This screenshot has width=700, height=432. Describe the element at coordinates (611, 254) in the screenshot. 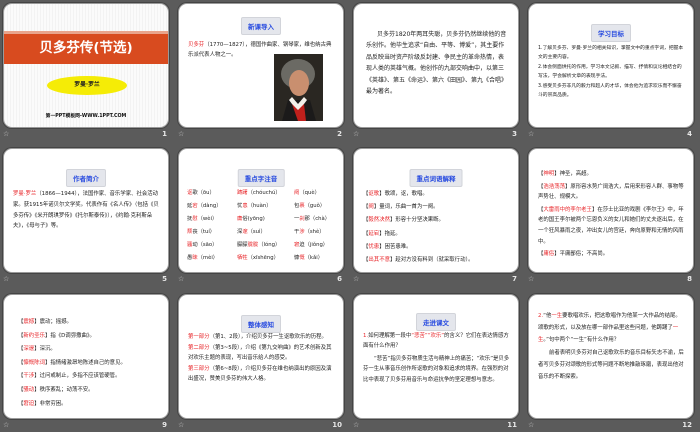

I see `paragraph: 【庸俗】平庸鄙俗；不高尚。` at that location.